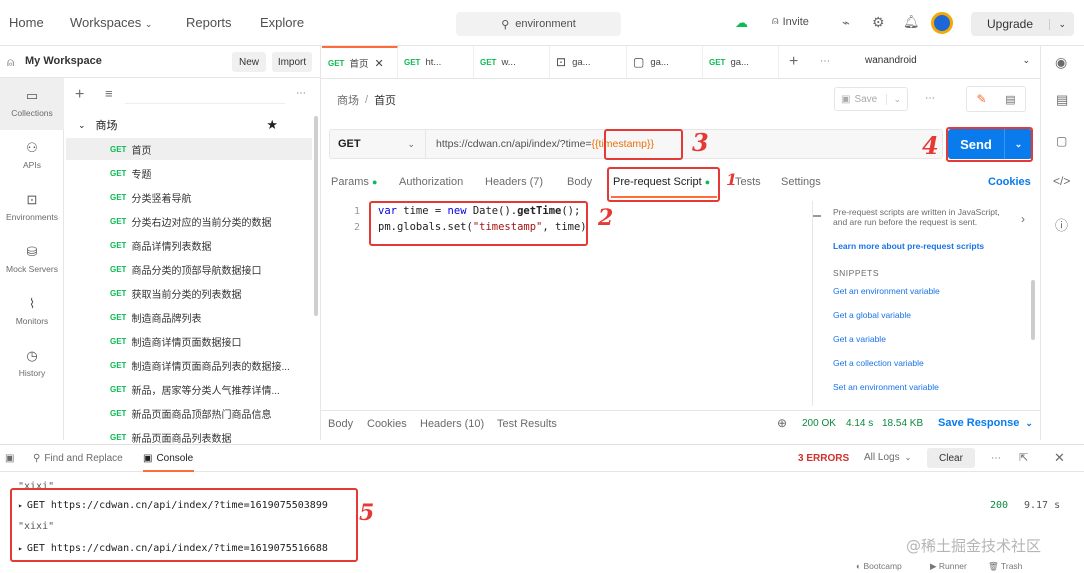  I want to click on chevron-down-icon: ⌄, so click(411, 143).